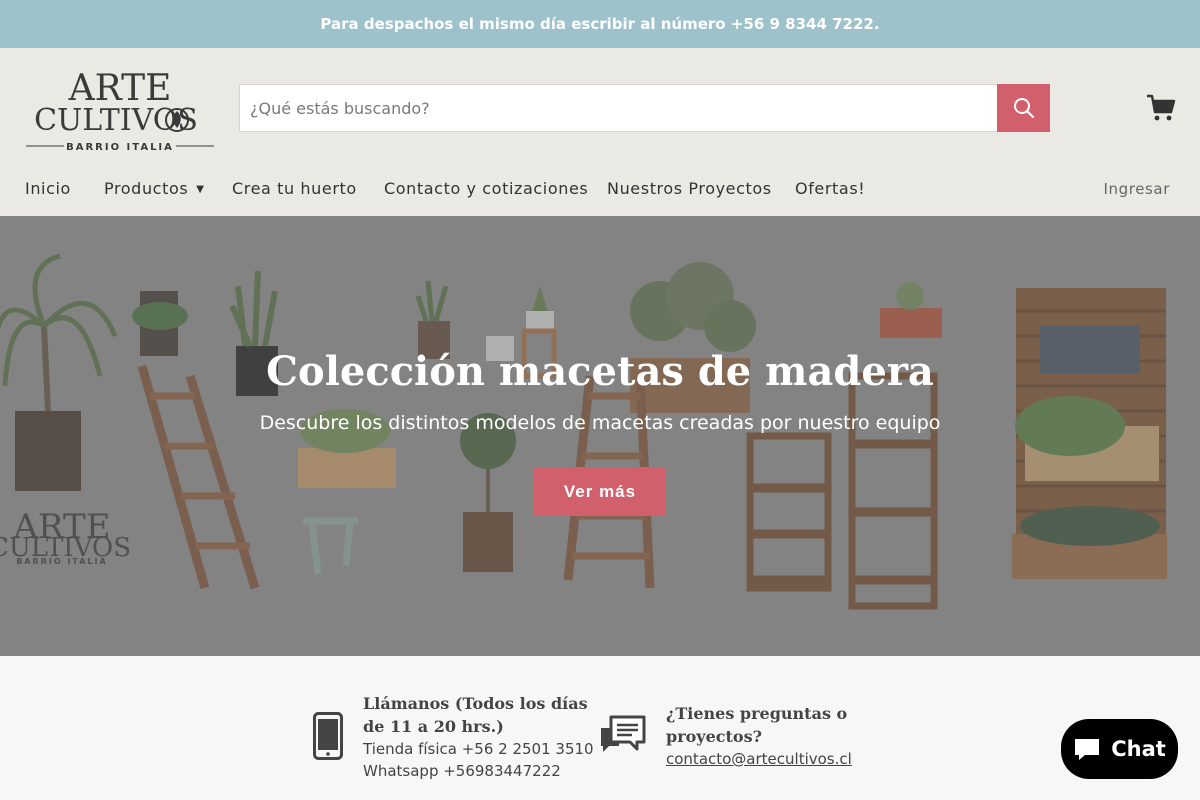  What do you see at coordinates (120, 147) in the screenshot?
I see `svg-text: BARRIO ITALIA` at bounding box center [120, 147].